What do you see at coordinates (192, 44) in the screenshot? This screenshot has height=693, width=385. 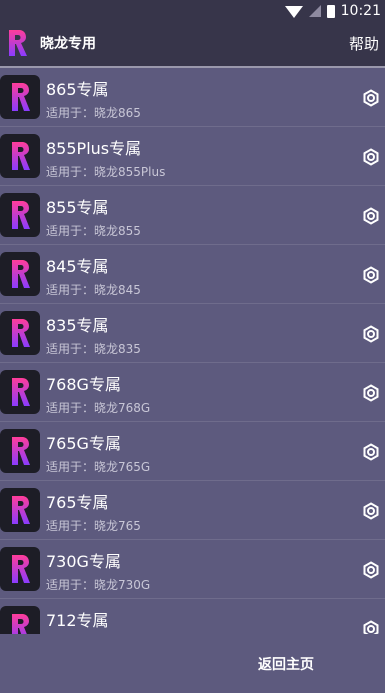 I see `app-bar: 晓龙专用 帮助` at bounding box center [192, 44].